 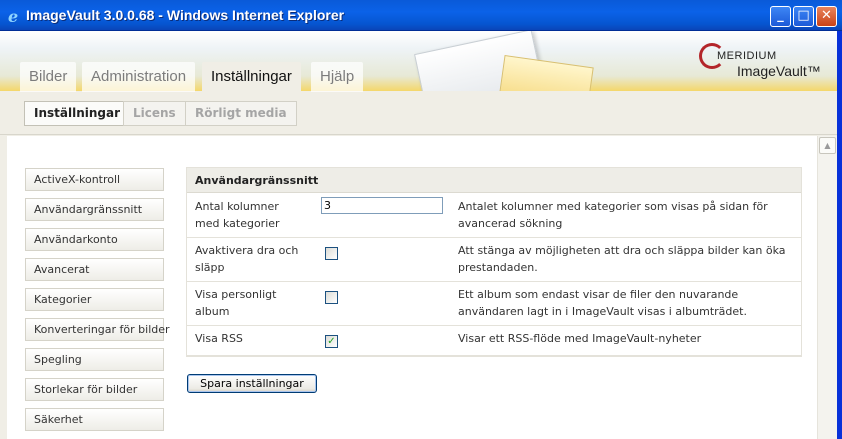 I want to click on logo-line2: ImageVault™, so click(x=779, y=71).